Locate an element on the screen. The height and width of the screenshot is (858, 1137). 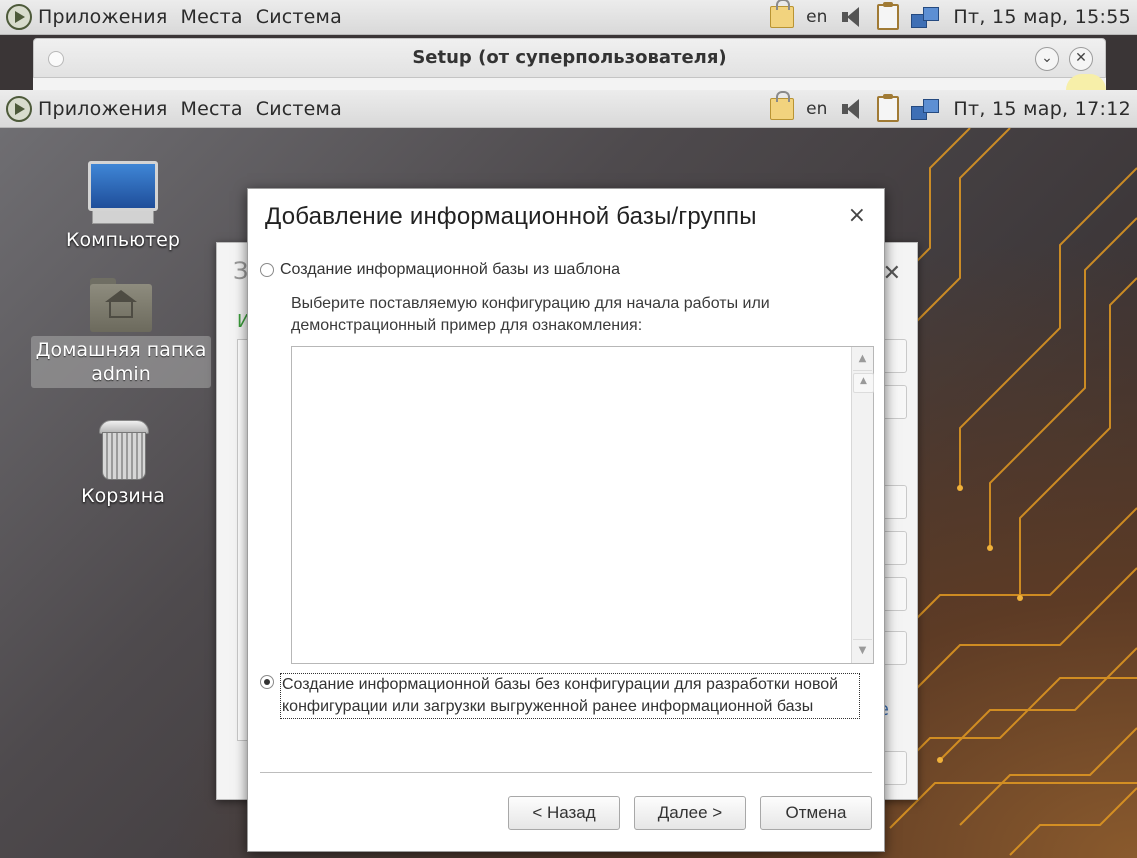
option-from-template: Создание информационной базы из шаблона is located at coordinates (440, 270).